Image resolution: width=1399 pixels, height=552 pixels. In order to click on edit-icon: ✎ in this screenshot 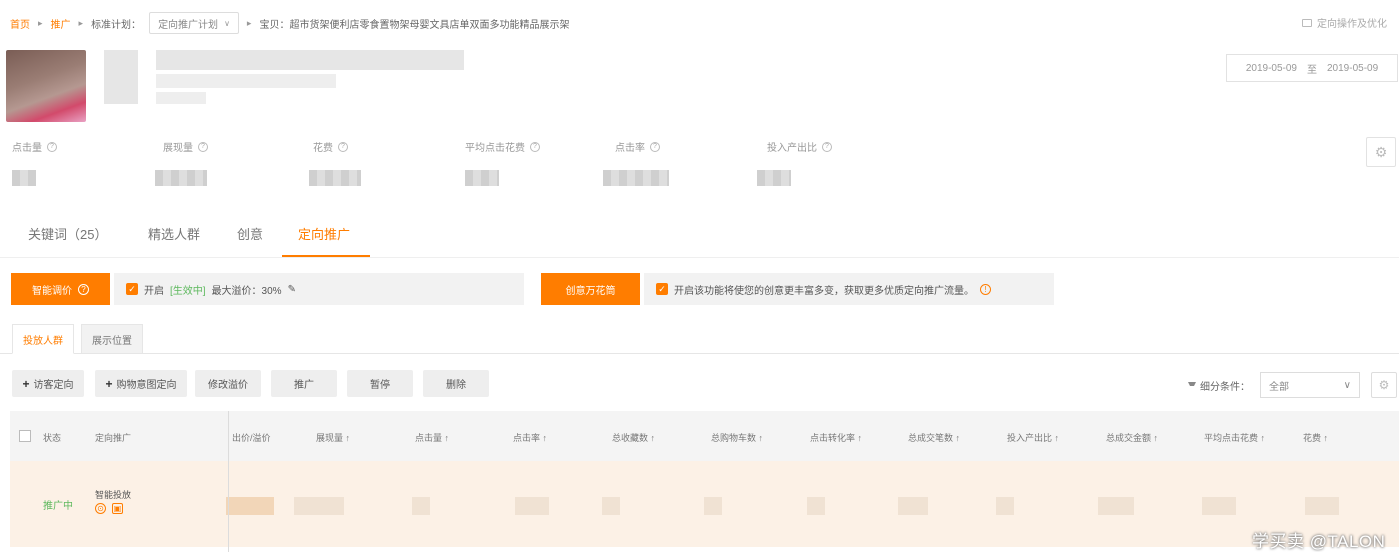, I will do `click(292, 289)`.